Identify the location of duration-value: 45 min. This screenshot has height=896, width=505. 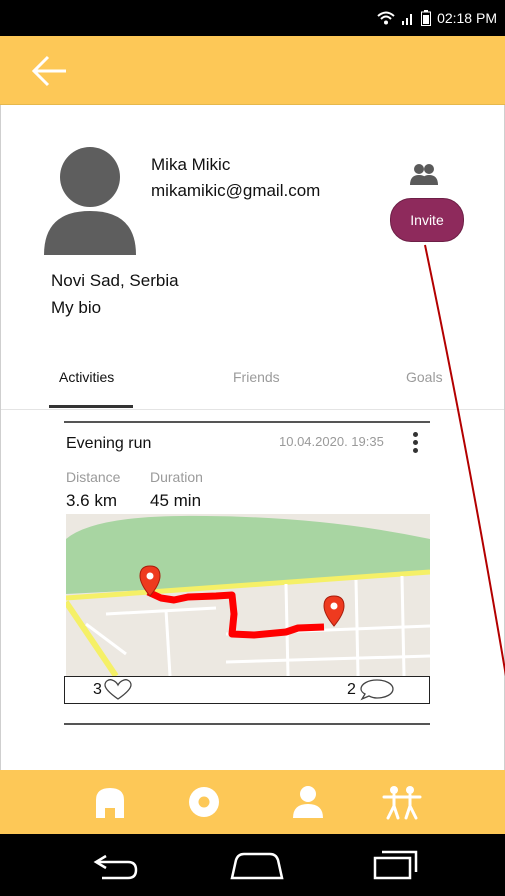
(176, 500).